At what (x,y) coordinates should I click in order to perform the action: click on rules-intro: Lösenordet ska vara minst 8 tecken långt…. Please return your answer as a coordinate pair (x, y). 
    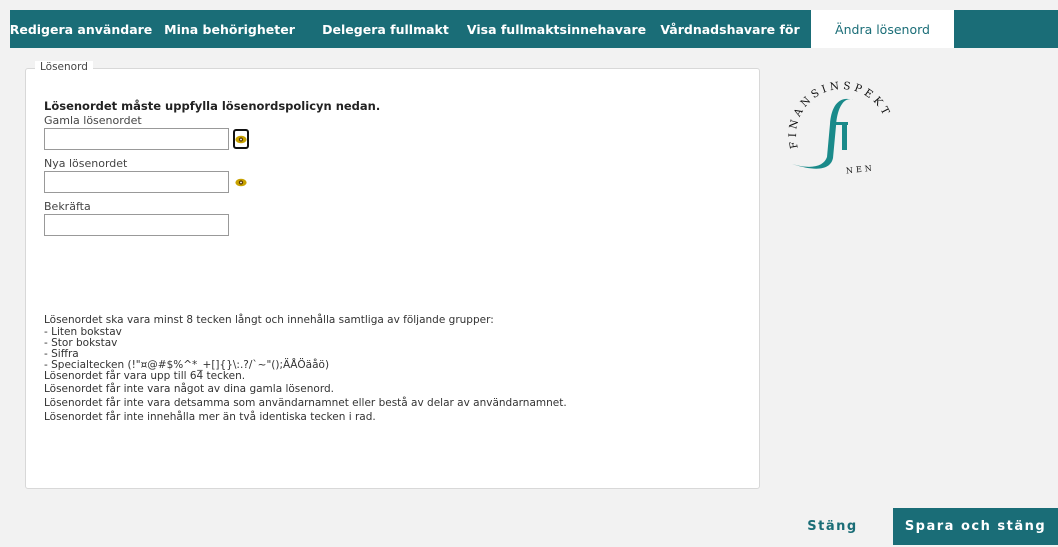
    Looking at the image, I should click on (269, 320).